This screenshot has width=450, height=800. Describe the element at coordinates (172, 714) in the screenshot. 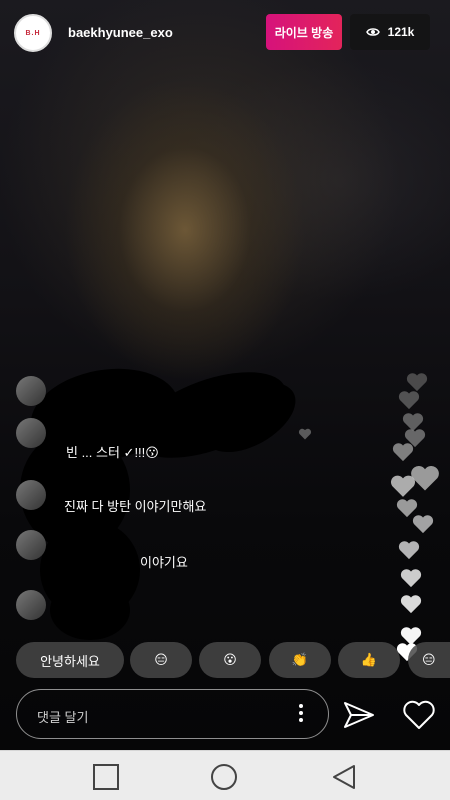

I see `comment-input: 댓글 달기` at that location.